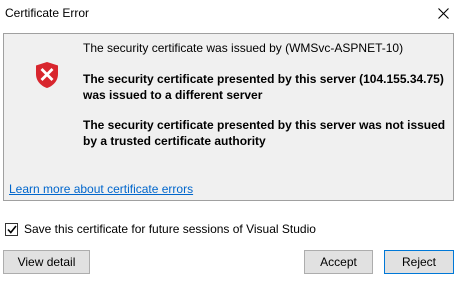 This screenshot has width=460, height=282. Describe the element at coordinates (230, 13) in the screenshot. I see `title-bar: Certificate Error` at that location.